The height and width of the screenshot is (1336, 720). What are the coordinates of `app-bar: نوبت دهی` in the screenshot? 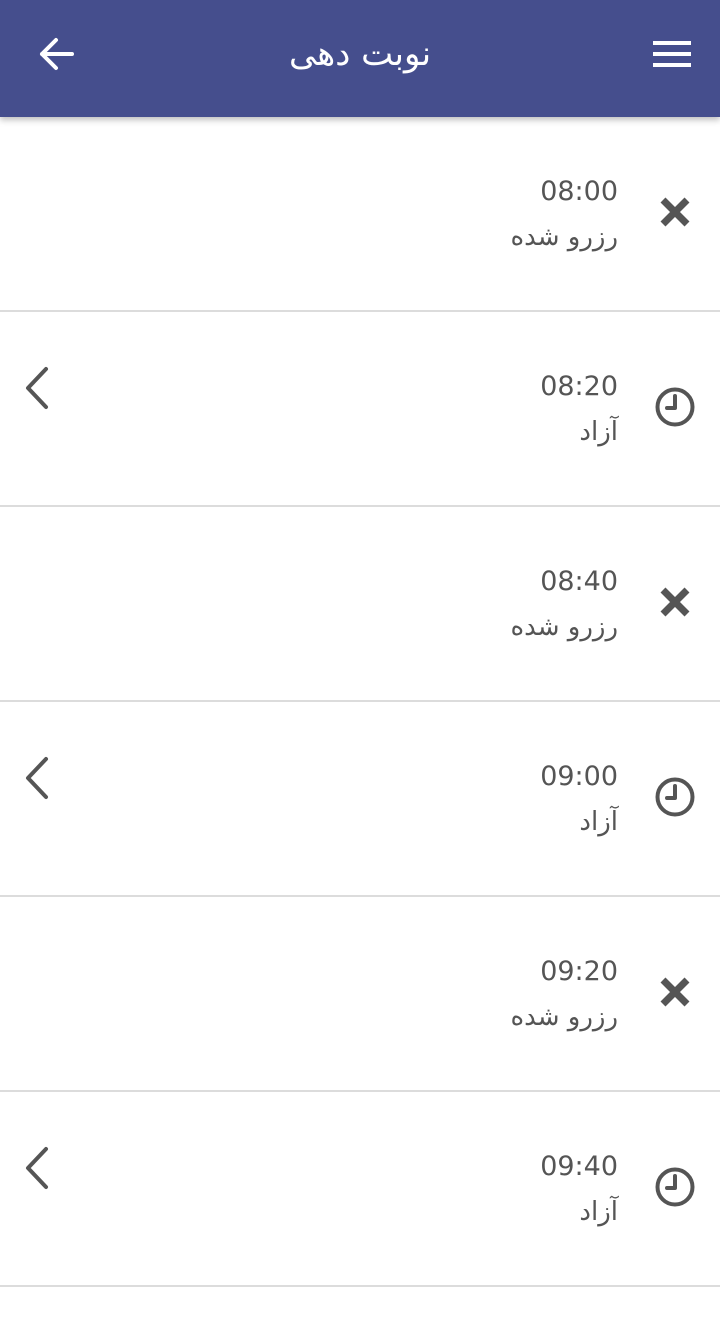 It's located at (360, 58).